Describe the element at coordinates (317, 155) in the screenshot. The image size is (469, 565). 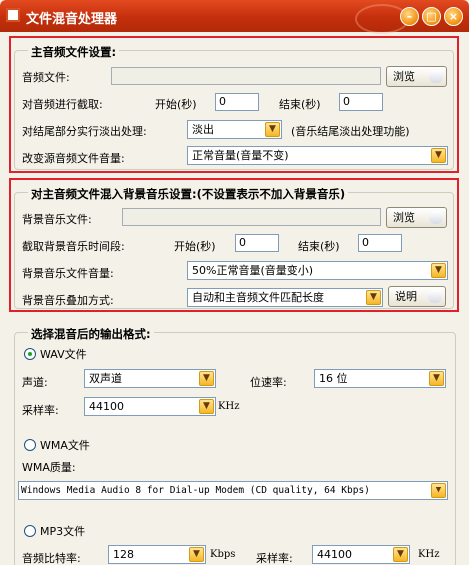
I see `volume-select: 正常音量(音量不变) ▼` at that location.